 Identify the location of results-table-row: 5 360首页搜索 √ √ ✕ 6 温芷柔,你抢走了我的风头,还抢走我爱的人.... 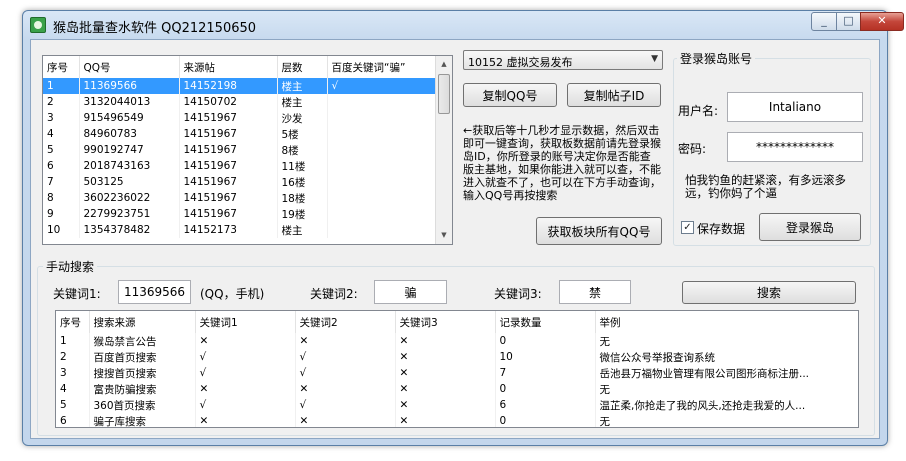
(457, 405).